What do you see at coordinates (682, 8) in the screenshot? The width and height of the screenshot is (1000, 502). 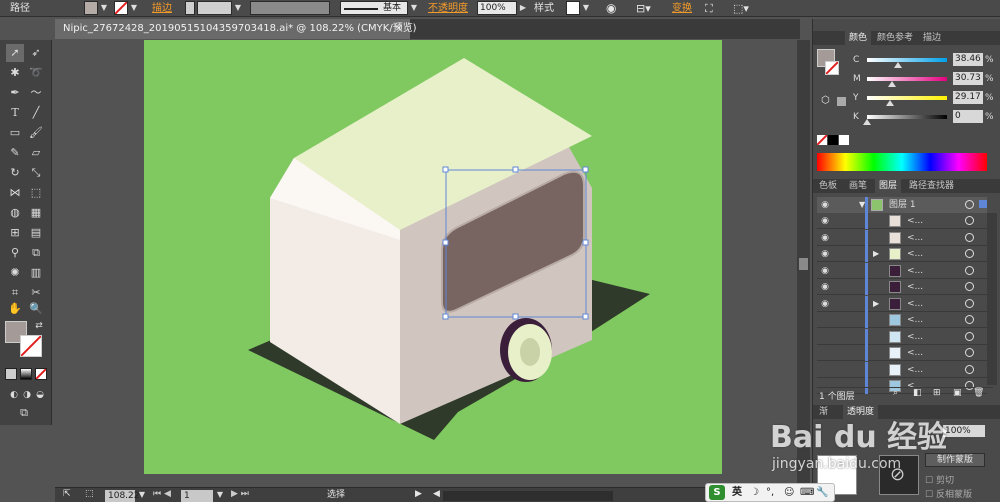 I see `transform-label: 变换` at bounding box center [682, 8].